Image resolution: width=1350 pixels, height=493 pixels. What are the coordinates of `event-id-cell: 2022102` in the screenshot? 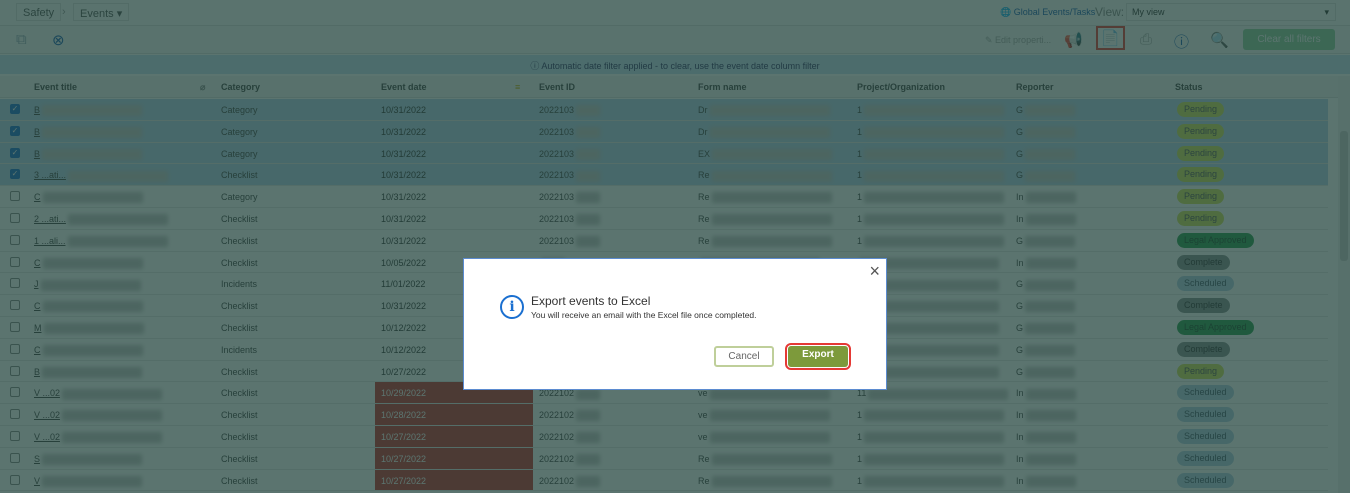 It's located at (570, 438).